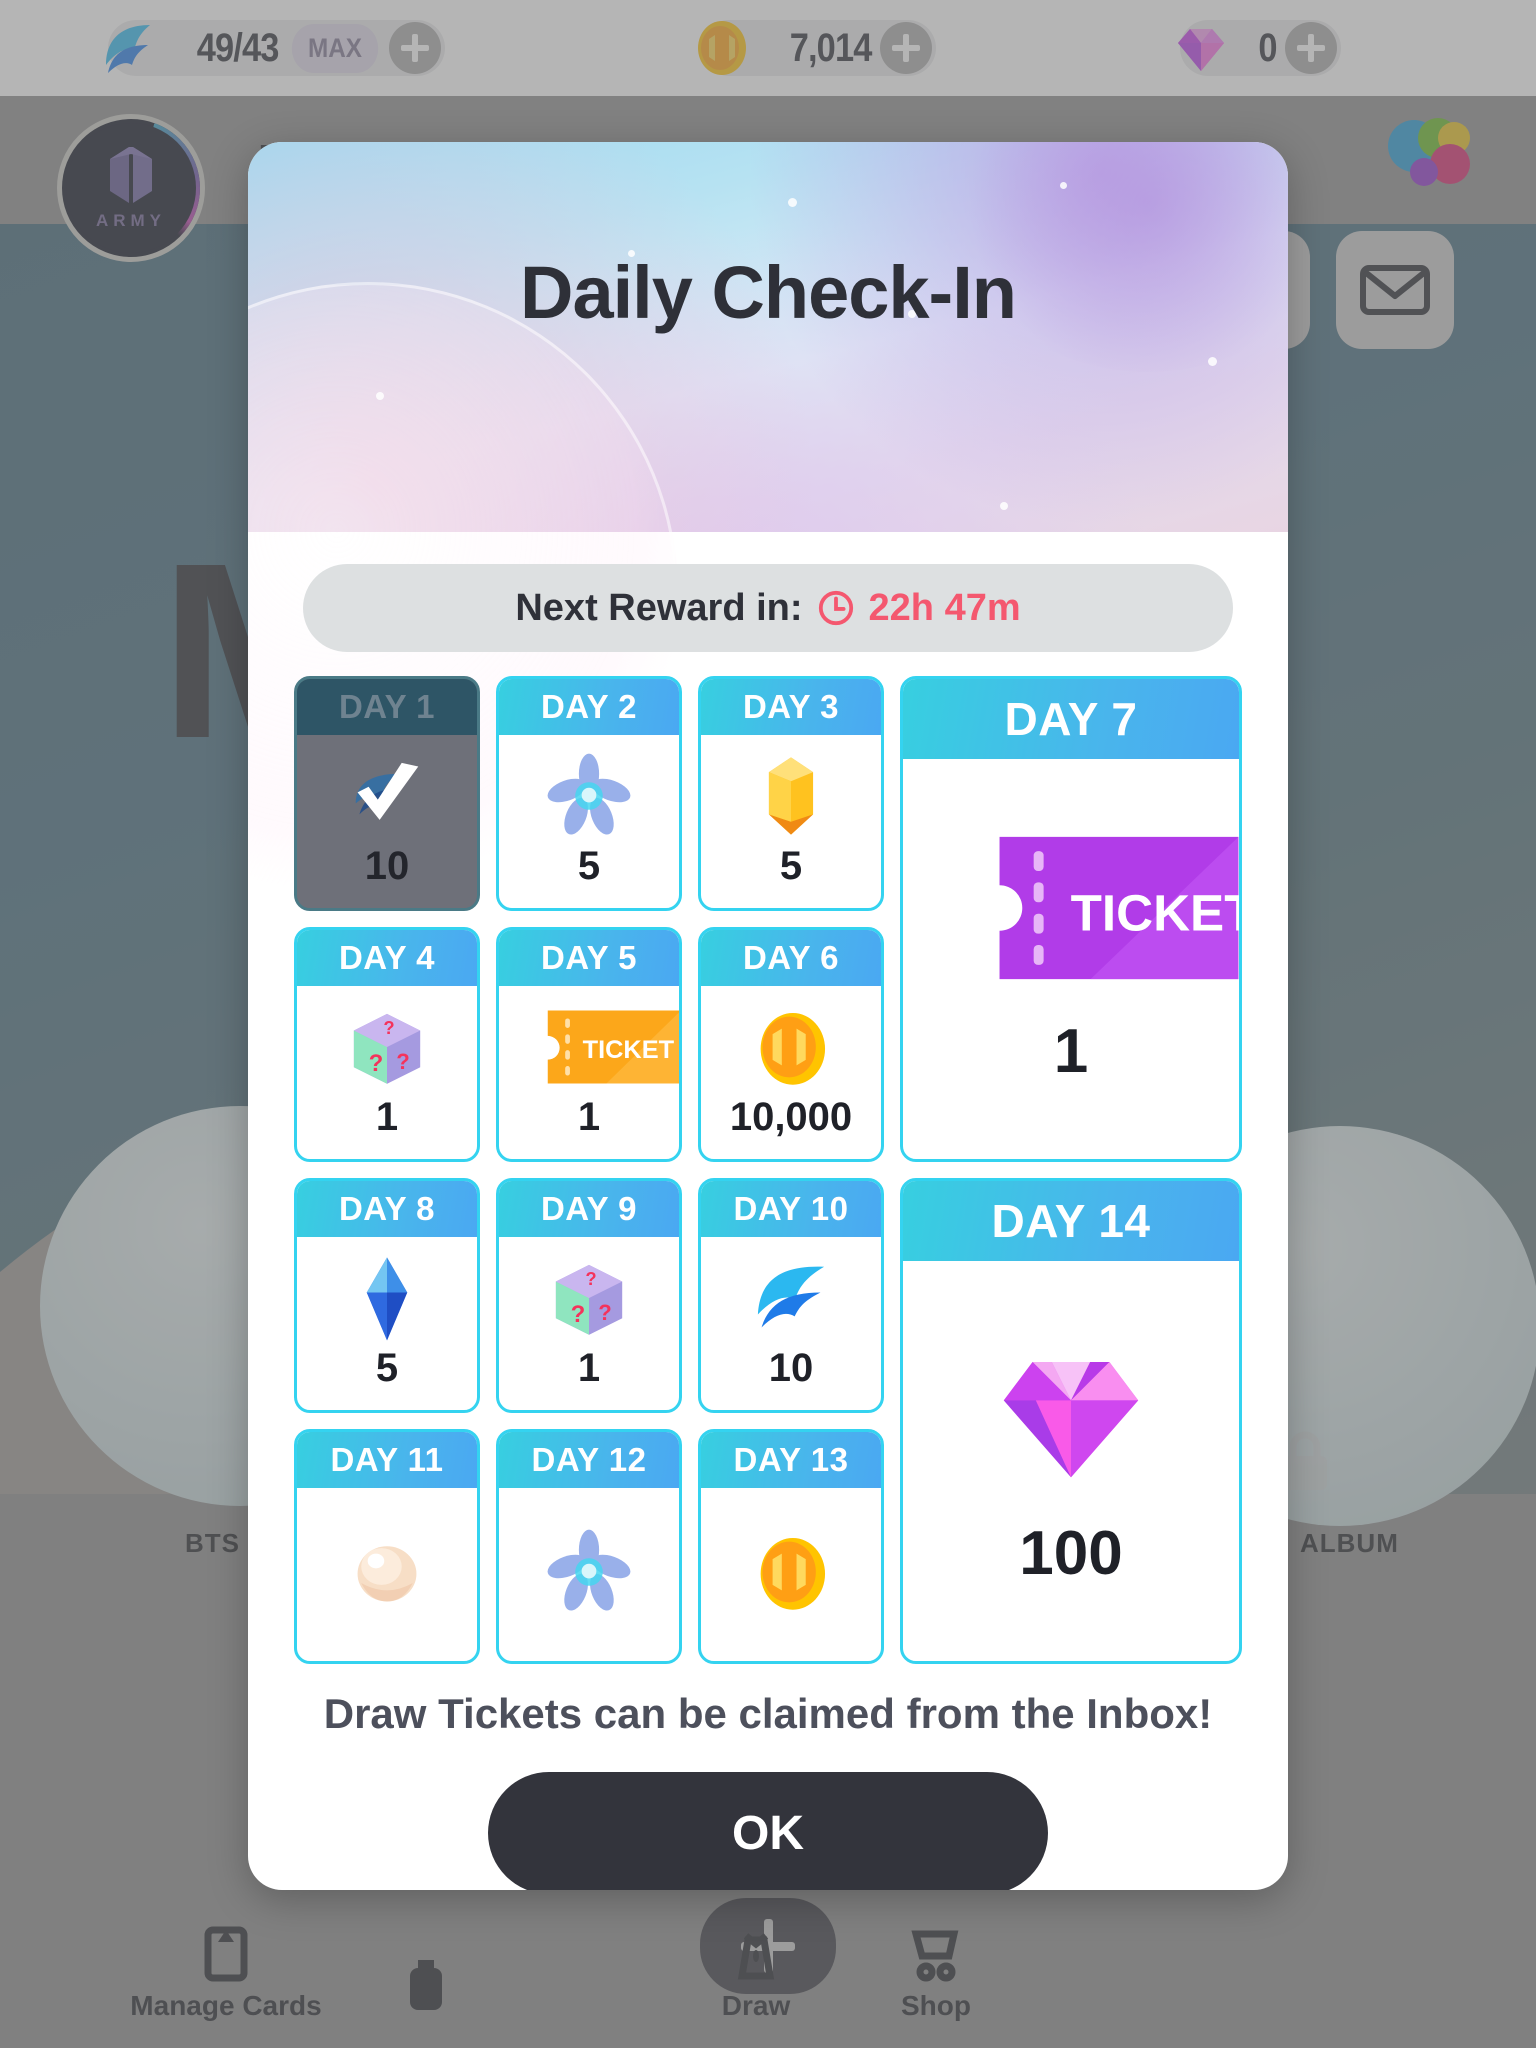 Image resolution: width=1536 pixels, height=2048 pixels. I want to click on day-card-header: DAY 14, so click(1071, 1221).